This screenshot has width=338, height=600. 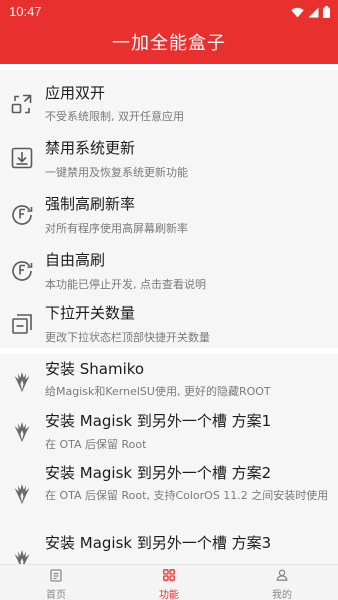 I want to click on item-subtitle: 一键禁用及恢复系统更新功能, so click(x=116, y=172).